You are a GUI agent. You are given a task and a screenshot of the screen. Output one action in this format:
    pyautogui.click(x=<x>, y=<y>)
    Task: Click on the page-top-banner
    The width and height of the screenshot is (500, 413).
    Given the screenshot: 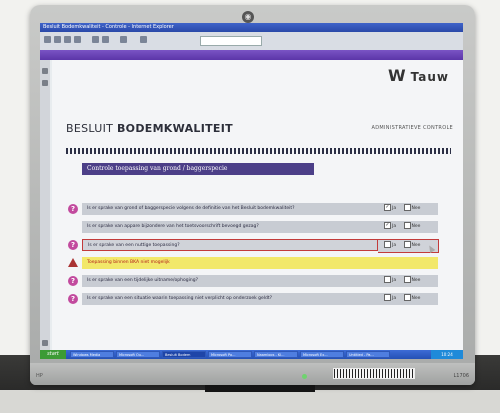 What is the action you would take?
    pyautogui.click(x=251, y=55)
    